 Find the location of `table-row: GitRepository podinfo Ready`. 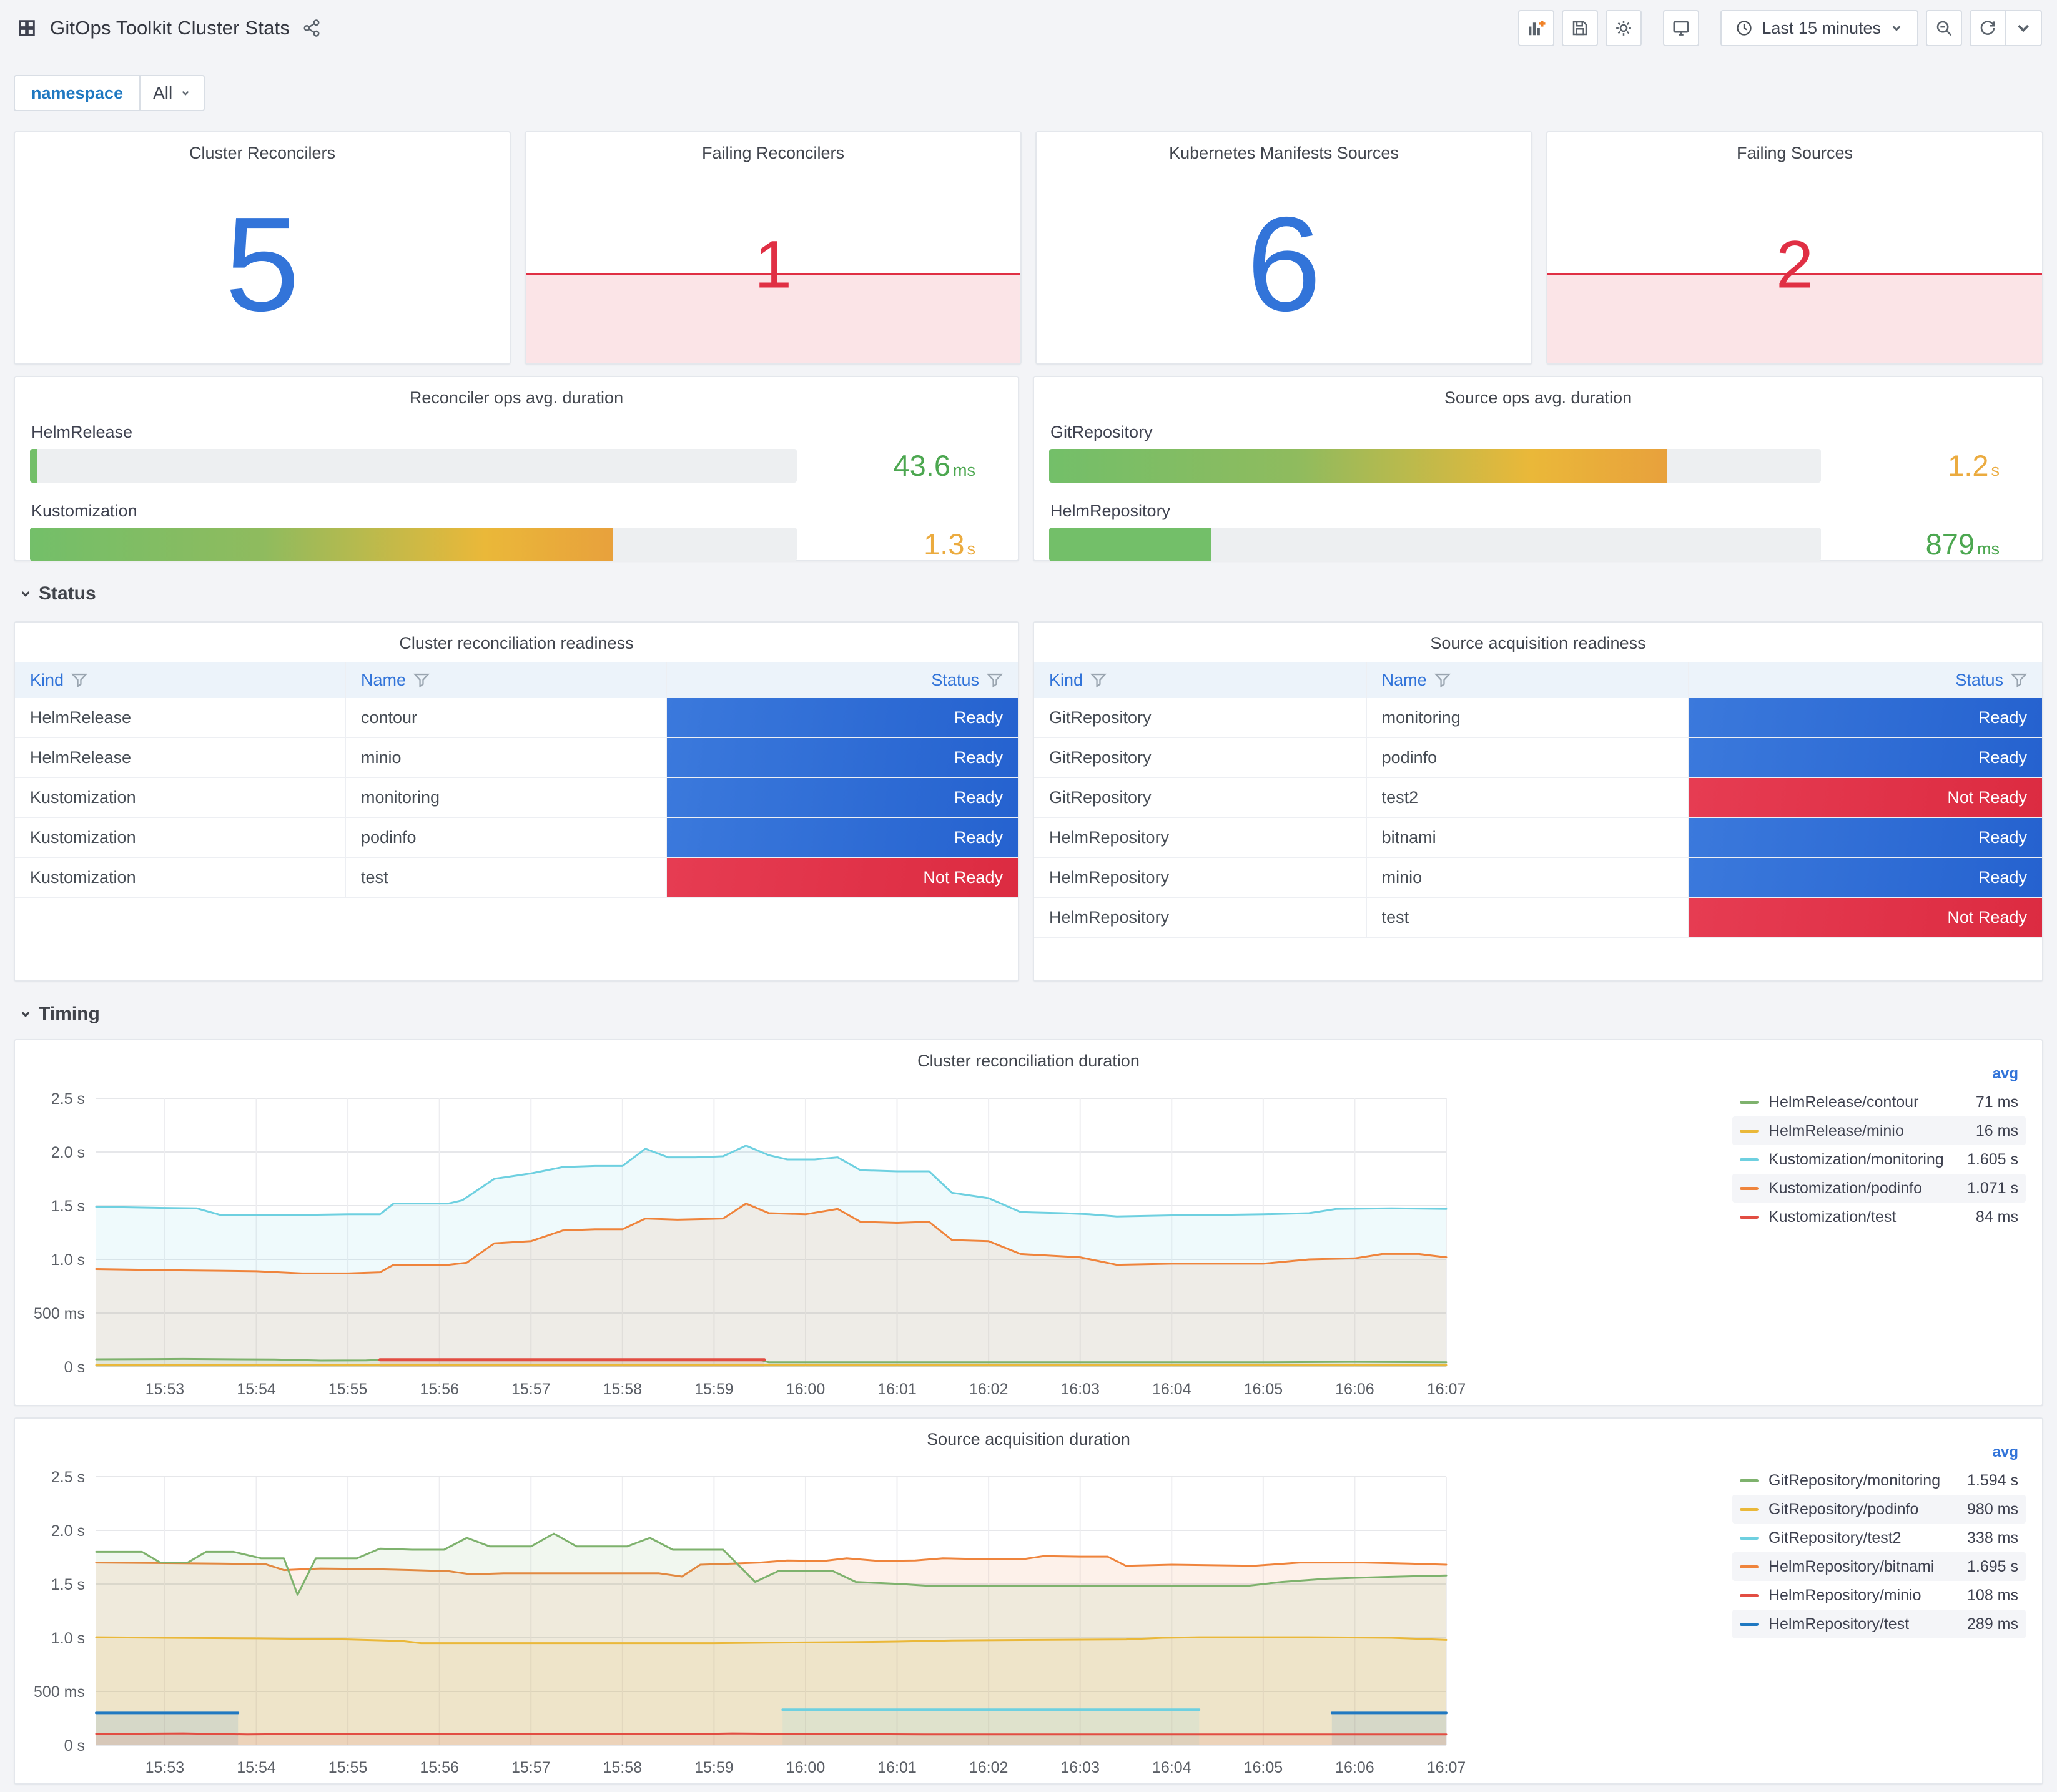

table-row: GitRepository podinfo Ready is located at coordinates (1538, 758).